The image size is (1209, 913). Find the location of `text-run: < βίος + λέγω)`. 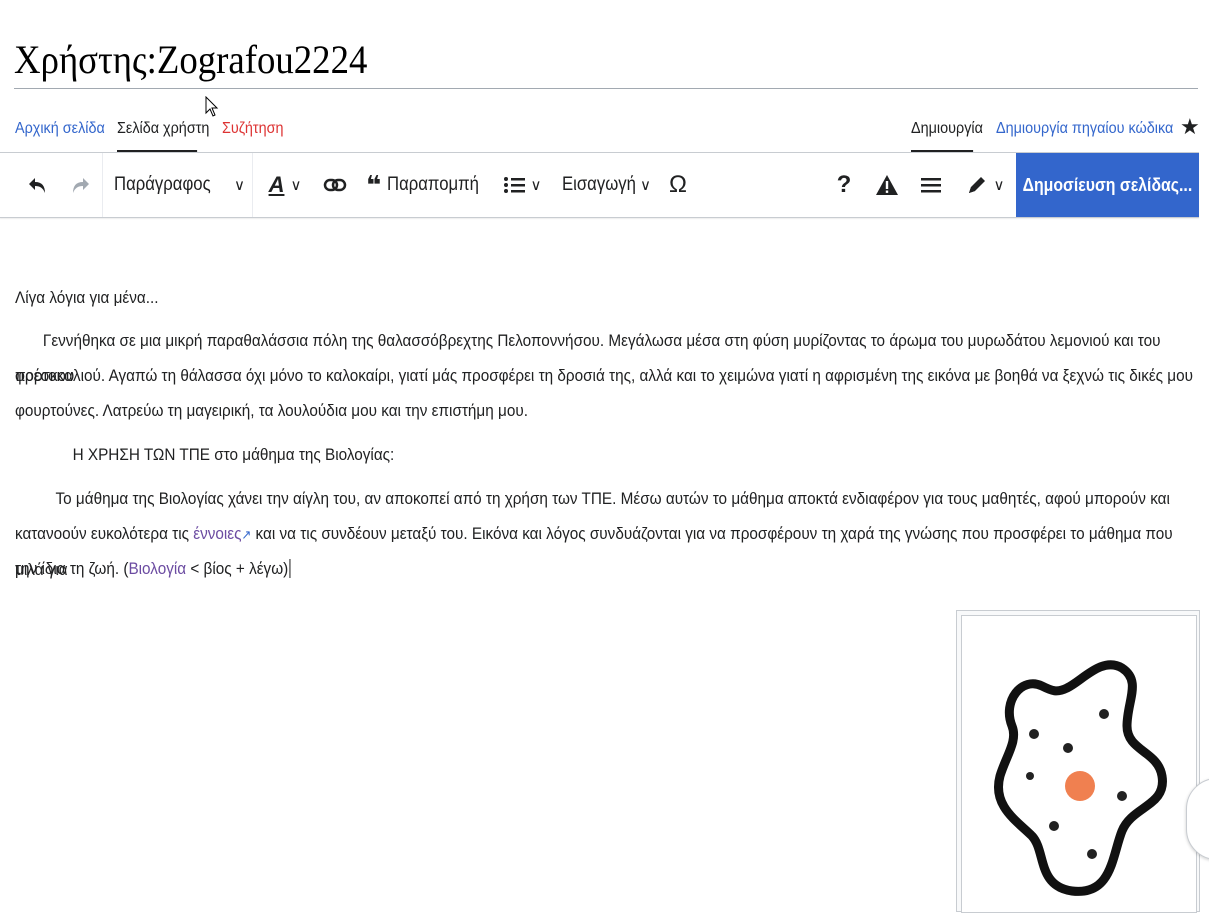

text-run: < βίος + λέγω) is located at coordinates (237, 568).